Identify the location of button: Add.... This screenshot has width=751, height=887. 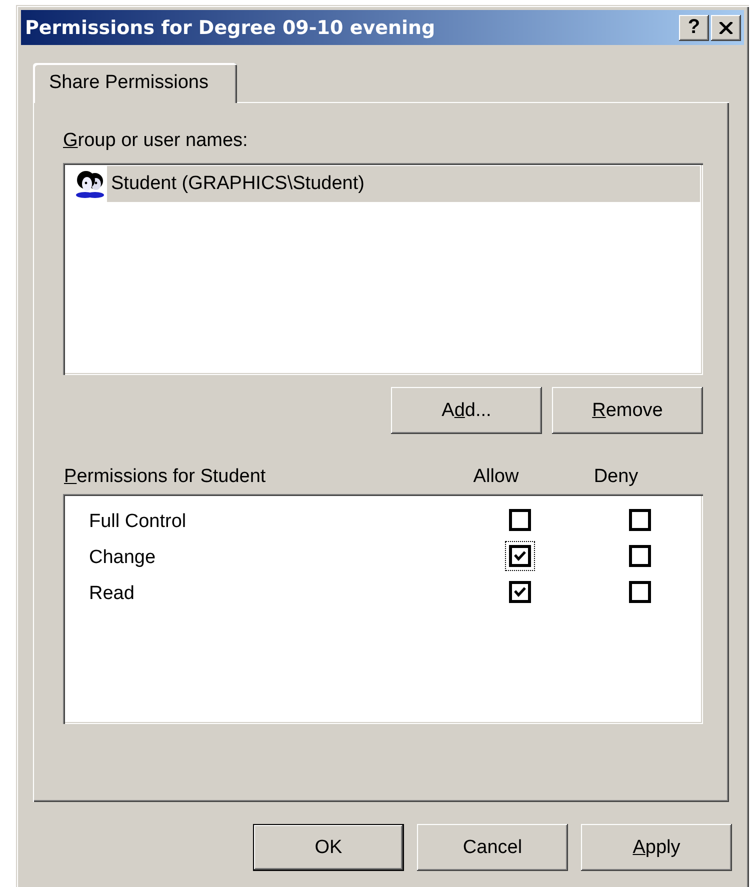
(466, 410).